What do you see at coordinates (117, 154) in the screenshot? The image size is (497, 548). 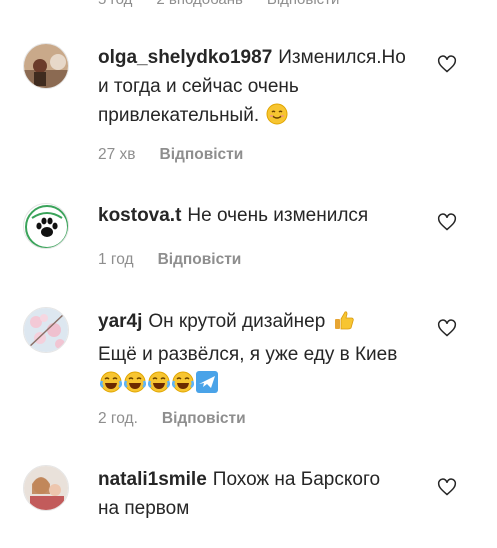 I see `comment-time: 27 хв` at bounding box center [117, 154].